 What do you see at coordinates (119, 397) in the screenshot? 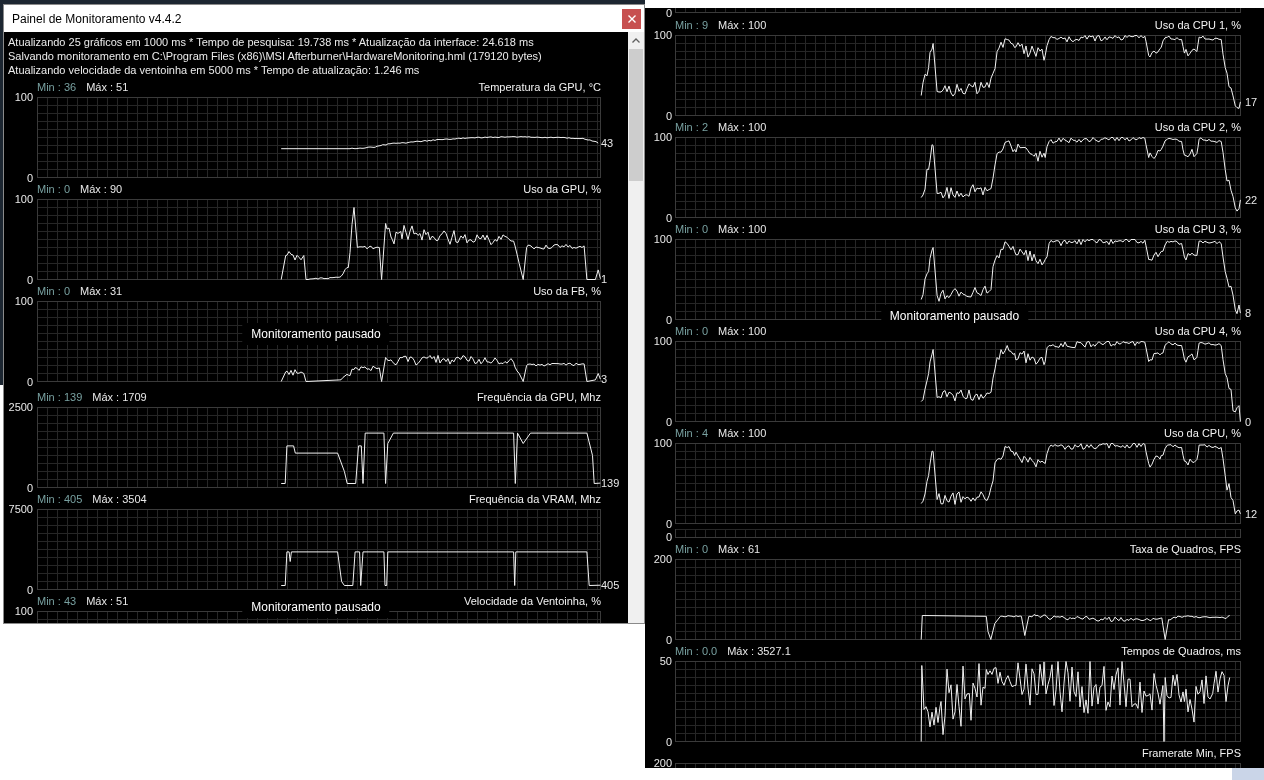
I see `max-label: Máx : 1709` at bounding box center [119, 397].